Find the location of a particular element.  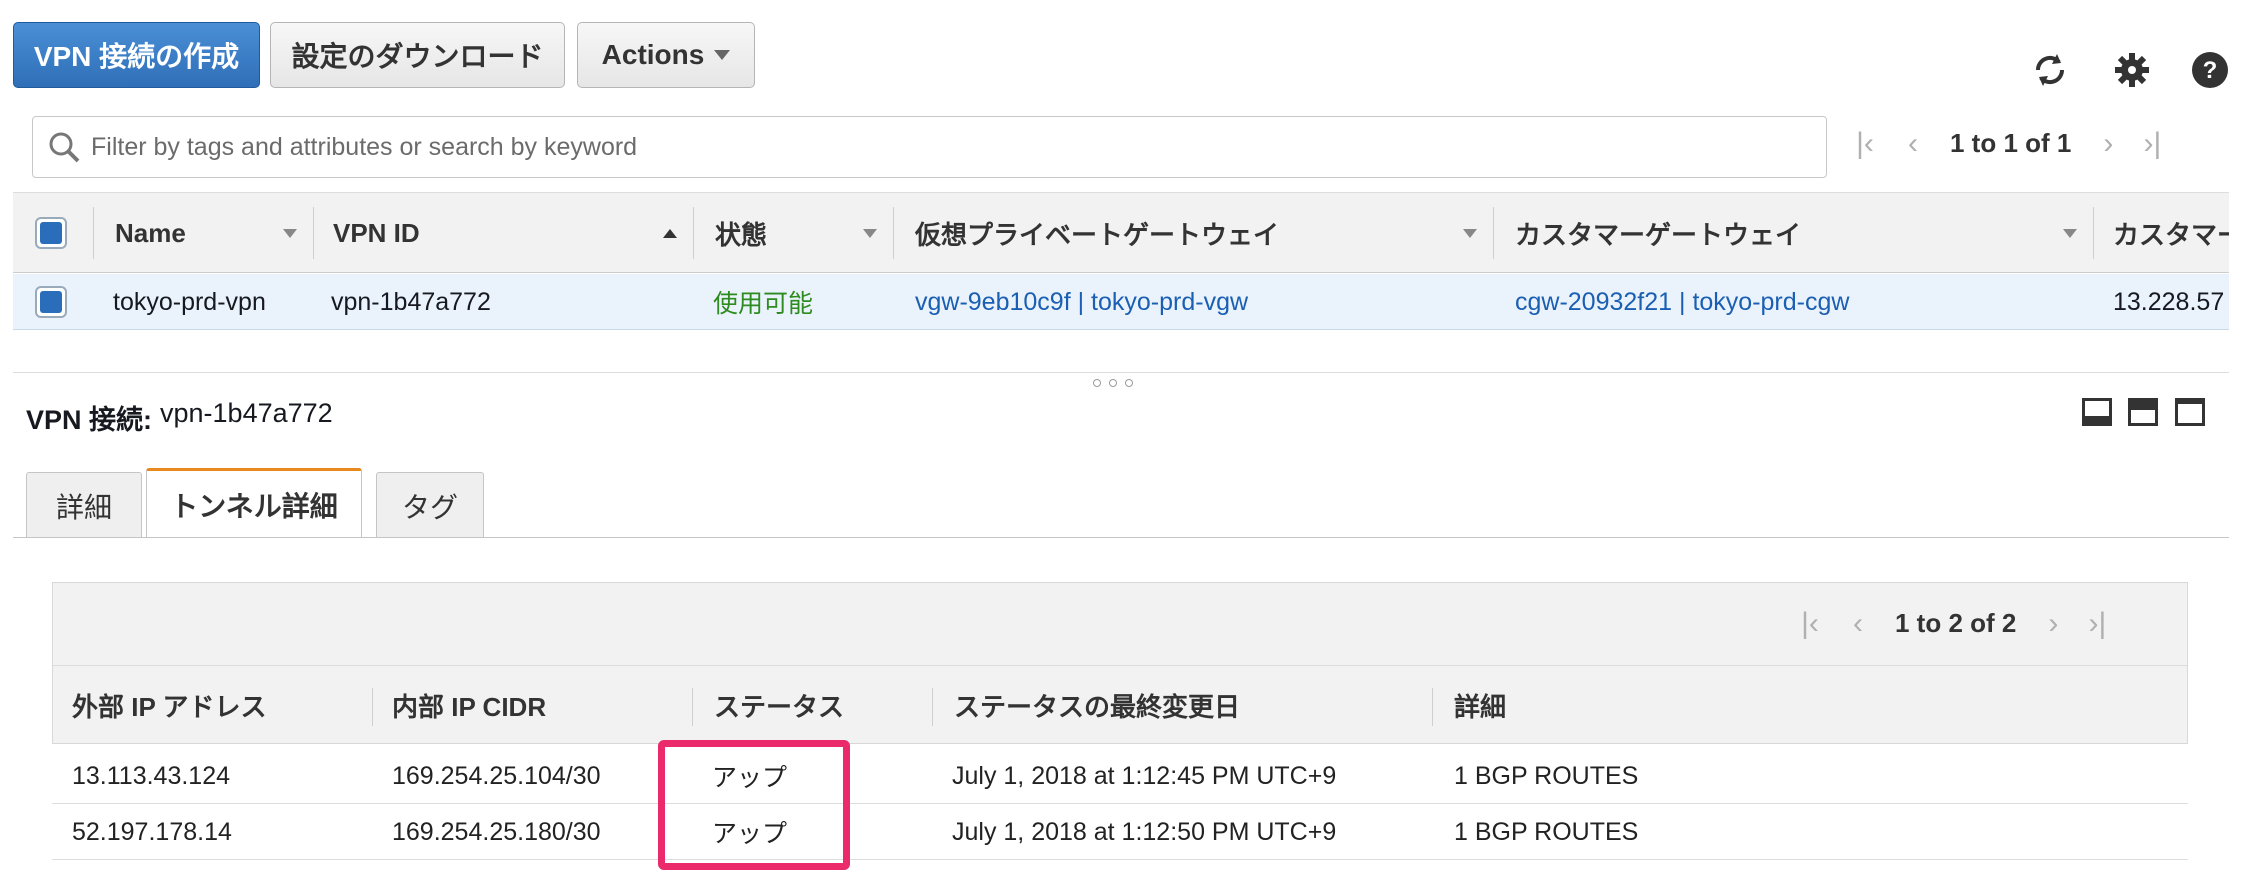

tab-tags: タグ is located at coordinates (430, 505).